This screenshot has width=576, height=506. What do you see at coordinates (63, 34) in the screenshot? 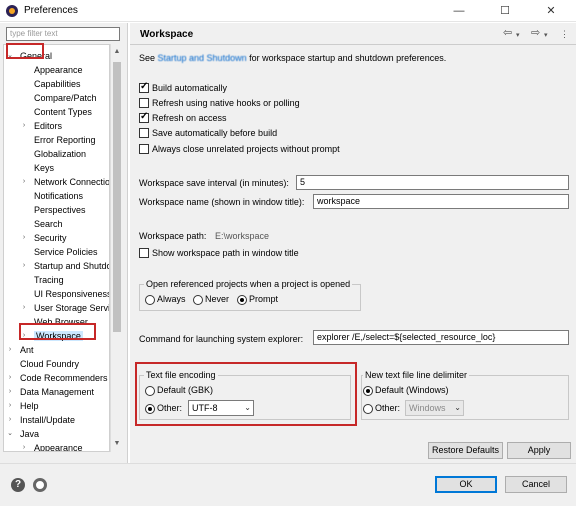
I see `filter-input: type filter text` at bounding box center [63, 34].